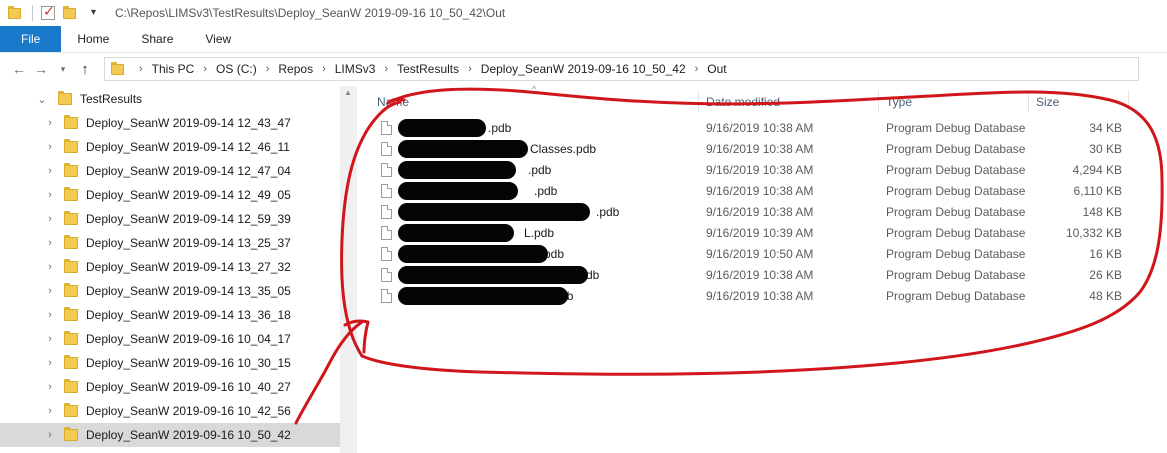 Image resolution: width=1167 pixels, height=453 pixels. What do you see at coordinates (31, 39) in the screenshot?
I see `tab-file: File` at bounding box center [31, 39].